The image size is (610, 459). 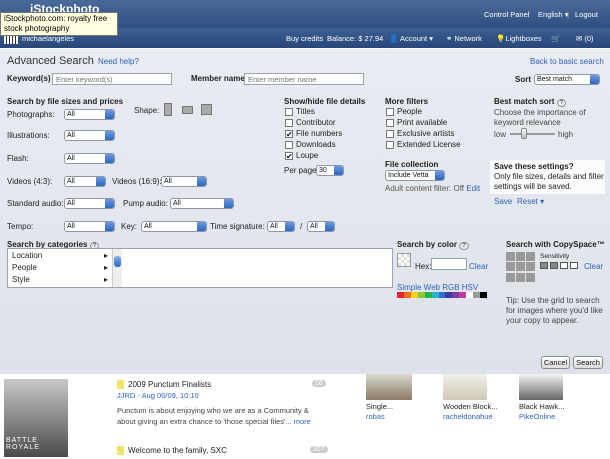 What do you see at coordinates (423, 144) in the screenshot?
I see `filter-extended: Extended License` at bounding box center [423, 144].